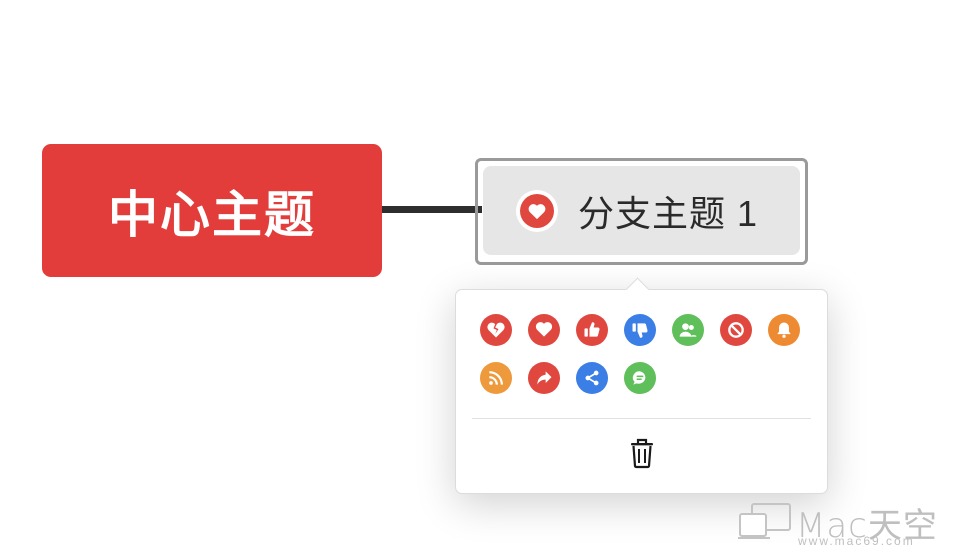 Image resolution: width=956 pixels, height=552 pixels. I want to click on popover-divider, so click(641, 418).